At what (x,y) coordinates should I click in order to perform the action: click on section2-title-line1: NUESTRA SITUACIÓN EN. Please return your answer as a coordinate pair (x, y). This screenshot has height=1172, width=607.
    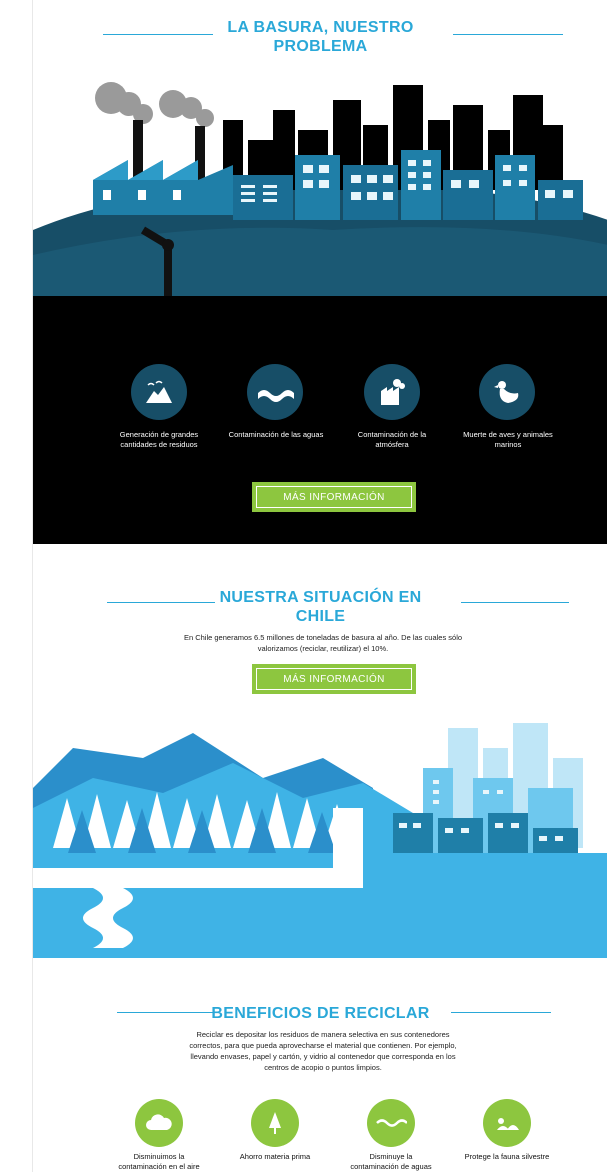
    Looking at the image, I should click on (320, 597).